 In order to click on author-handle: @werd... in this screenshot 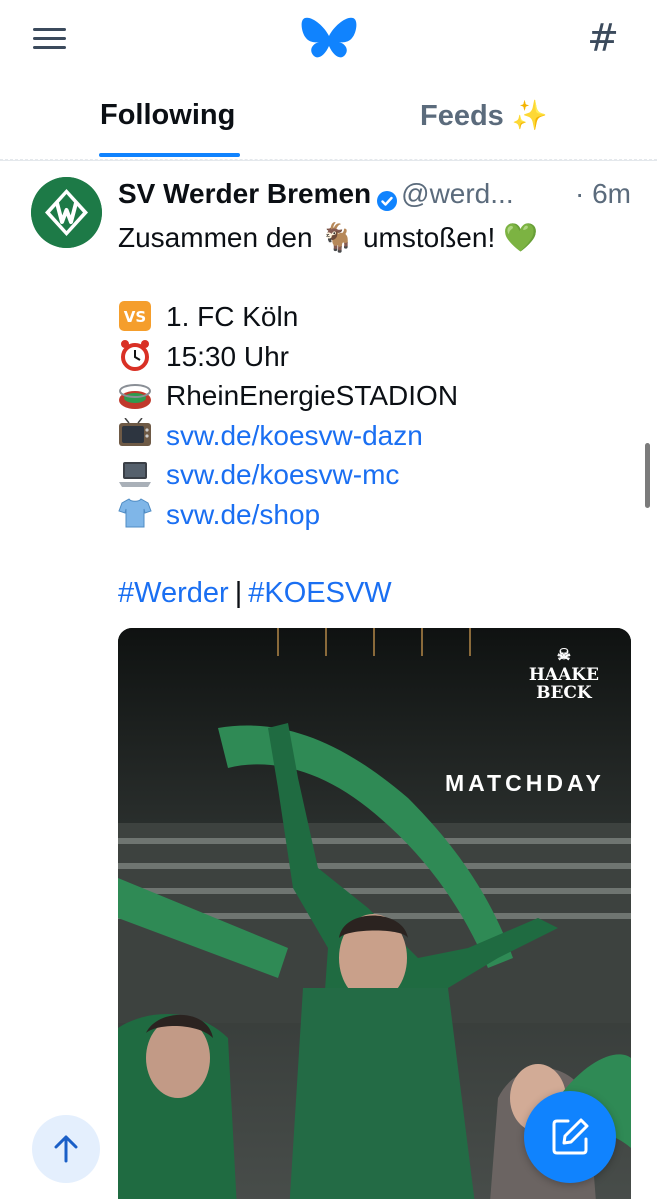, I will do `click(457, 193)`.